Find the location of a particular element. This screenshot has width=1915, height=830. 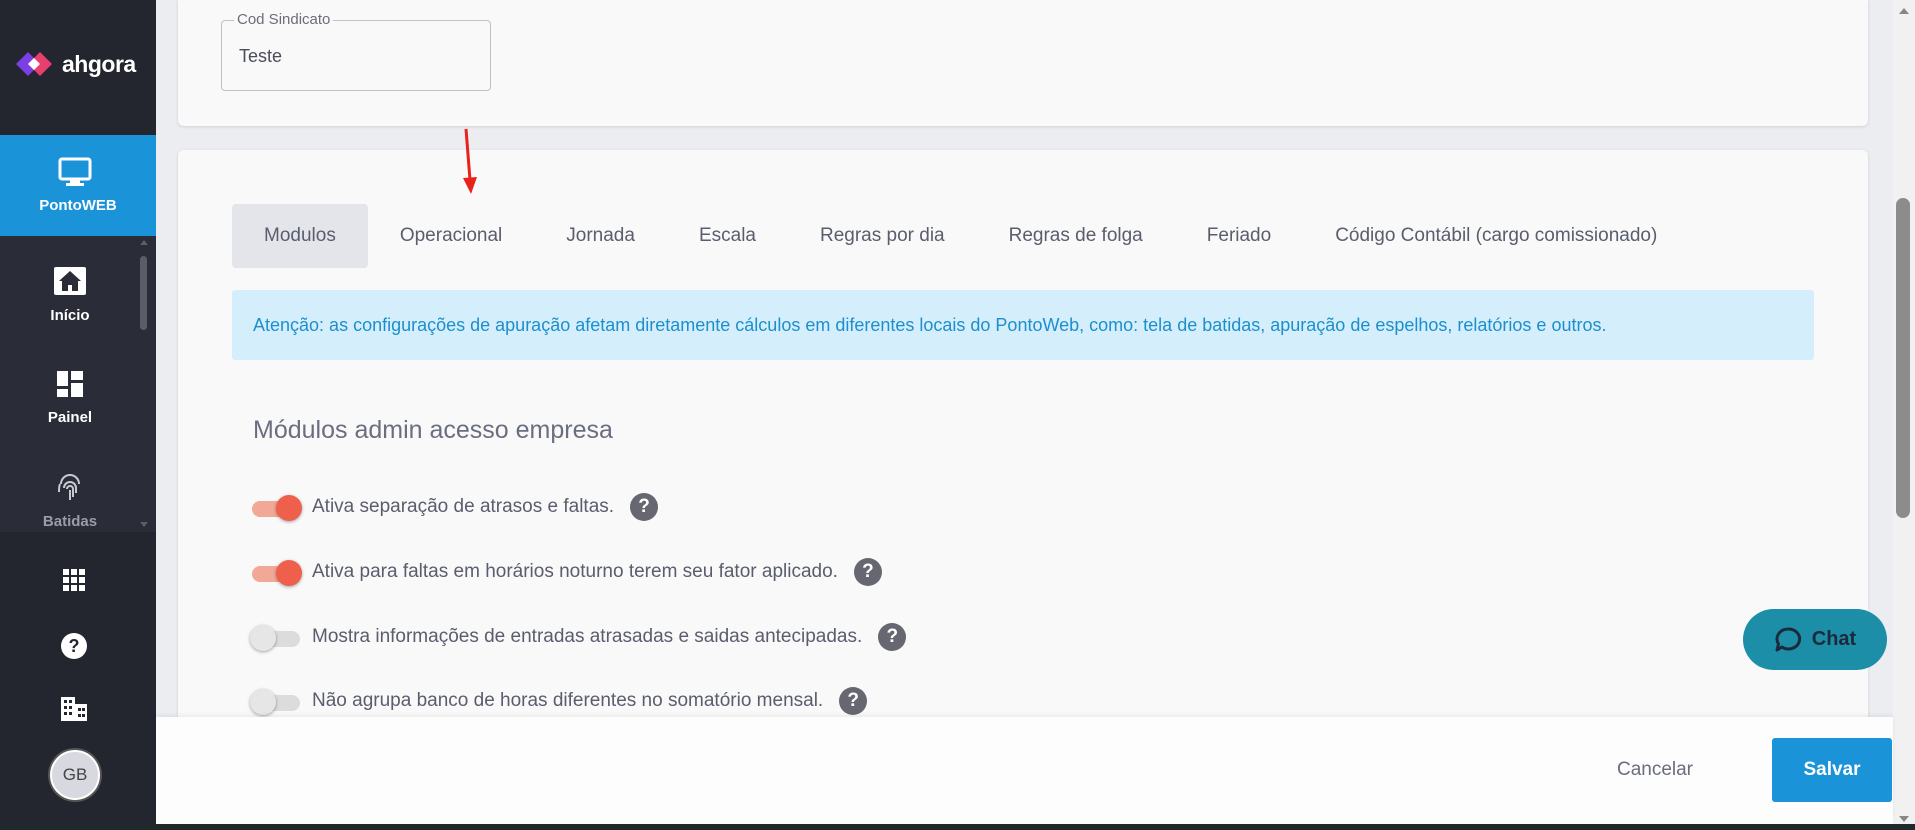

chat-button: Chat is located at coordinates (1815, 639).